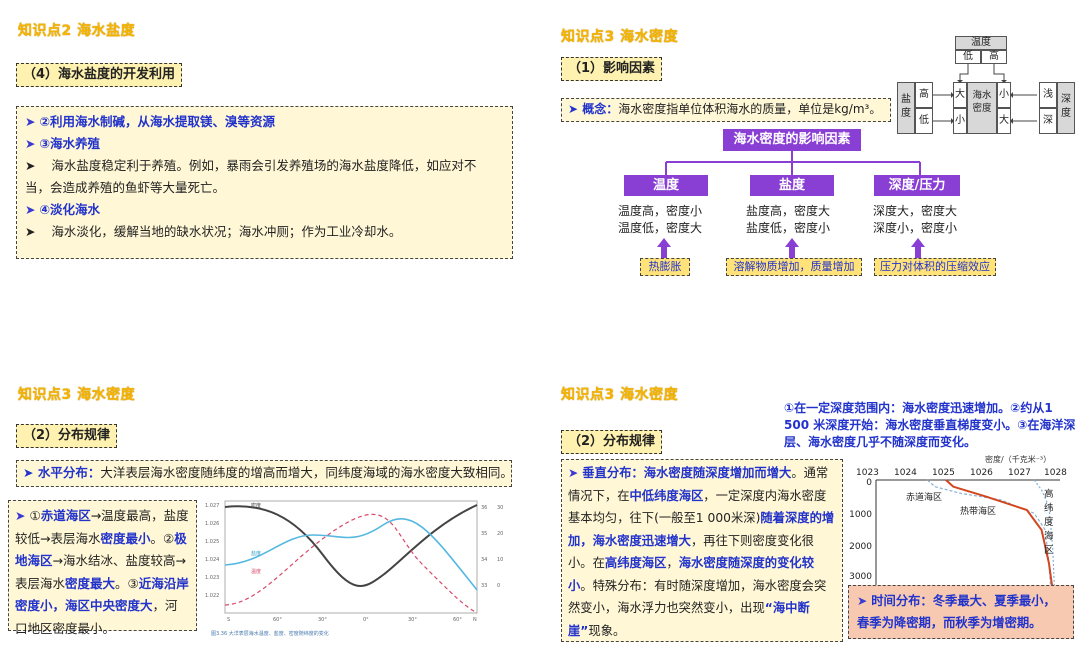  What do you see at coordinates (750, 109) in the screenshot?
I see `q2-concept-text: 海水密度指单位体积海水的质量，单位是kg/m³。` at bounding box center [750, 109].